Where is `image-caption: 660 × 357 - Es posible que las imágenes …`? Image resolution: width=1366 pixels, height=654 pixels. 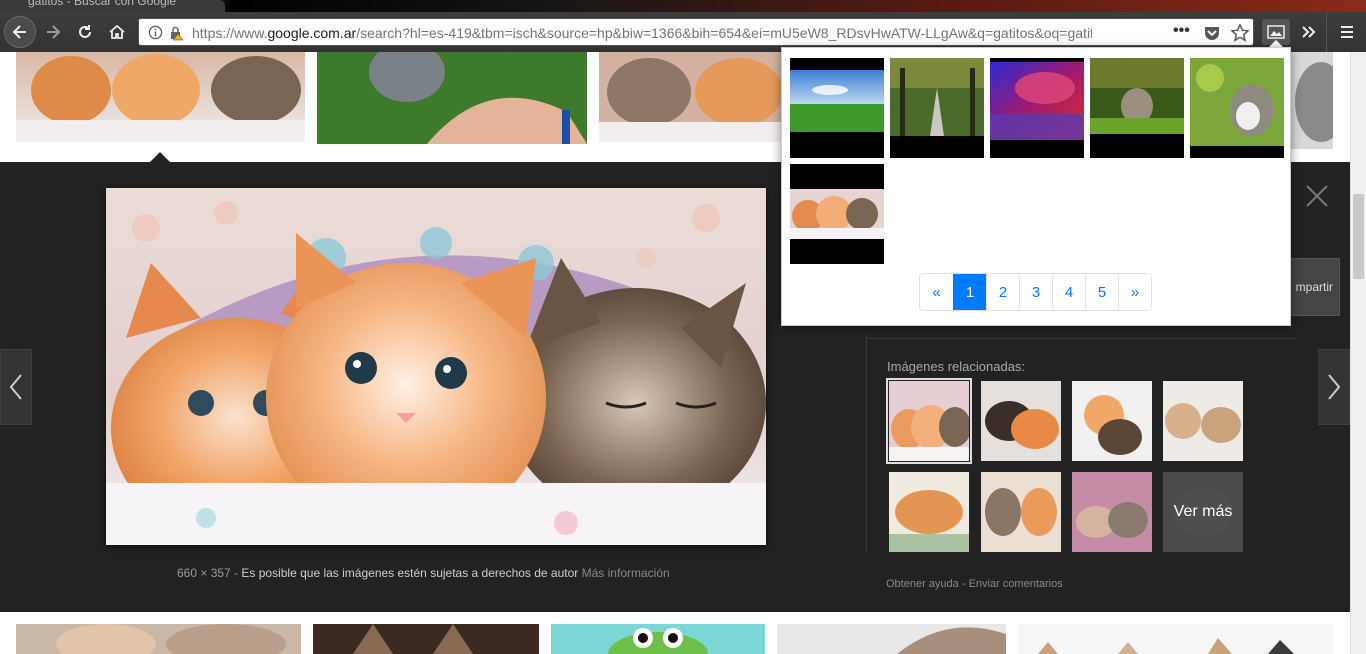 image-caption: 660 × 357 - Es posible que las imágenes … is located at coordinates (423, 573).